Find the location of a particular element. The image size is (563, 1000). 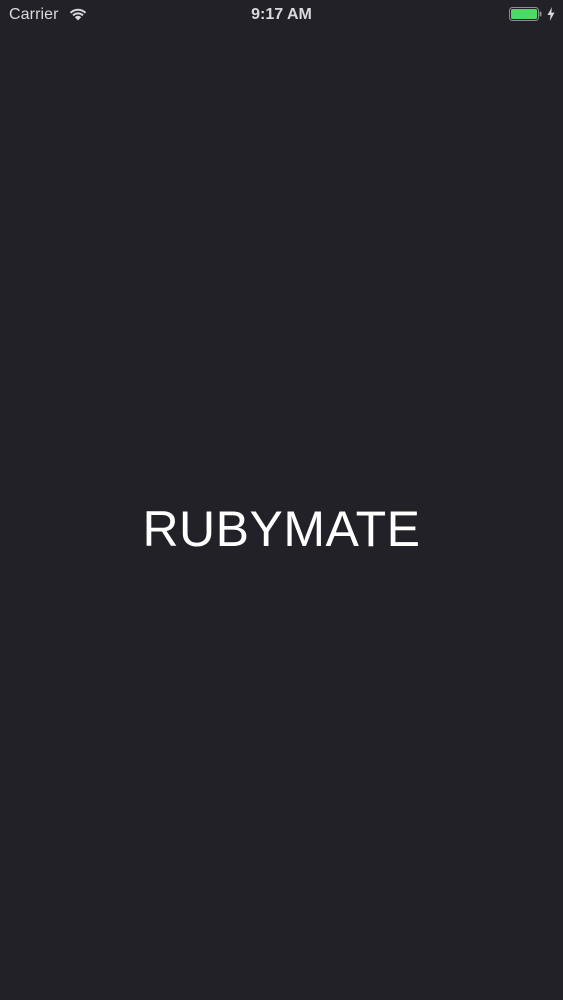

status-bar: Carrier 9:17 AM is located at coordinates (281, 15).